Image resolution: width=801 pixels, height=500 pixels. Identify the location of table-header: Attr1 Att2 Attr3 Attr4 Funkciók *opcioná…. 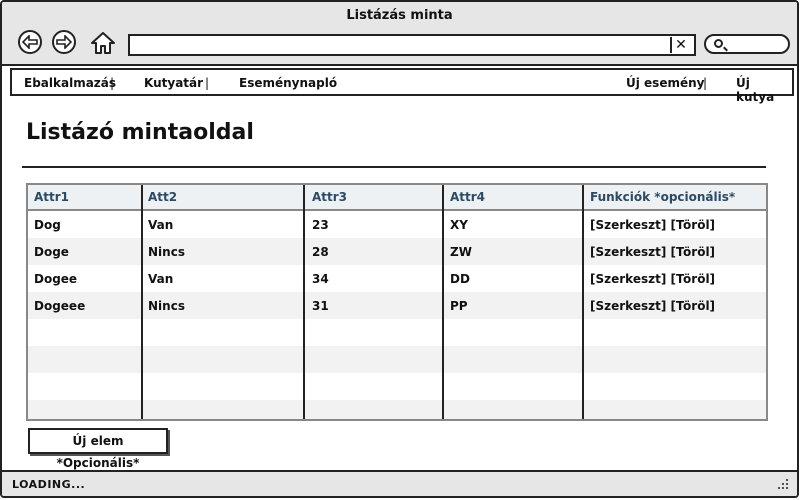
(397, 198).